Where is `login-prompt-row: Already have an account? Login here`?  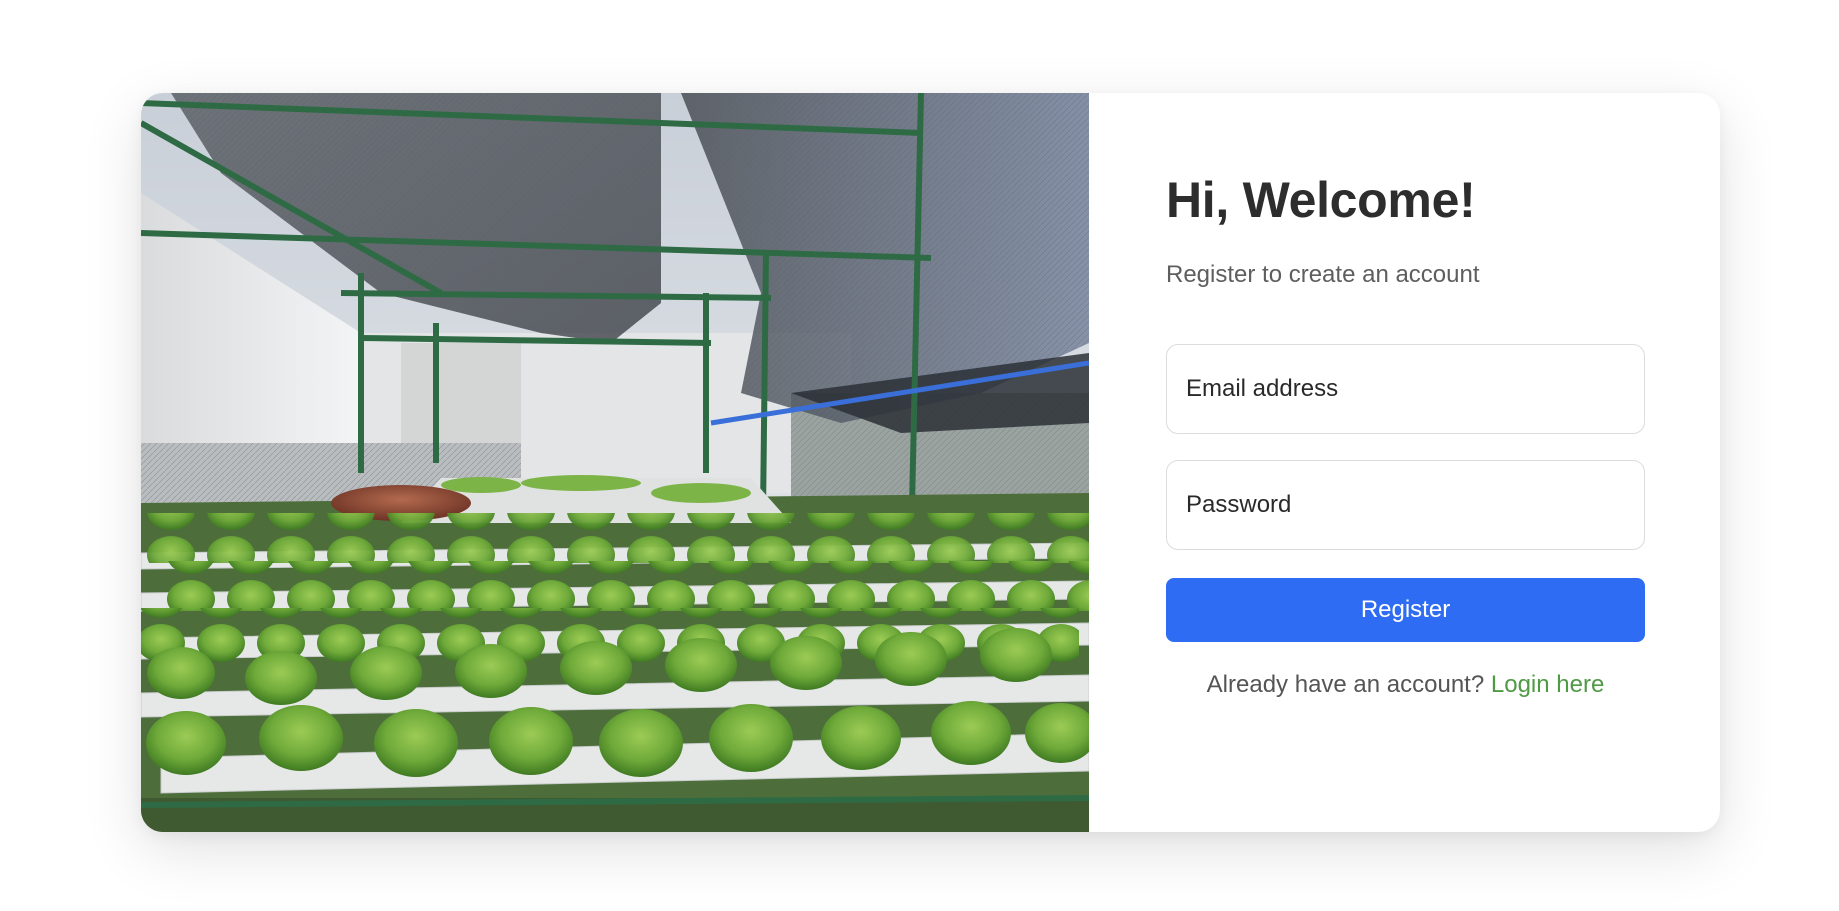 login-prompt-row: Already have an account? Login here is located at coordinates (1405, 685).